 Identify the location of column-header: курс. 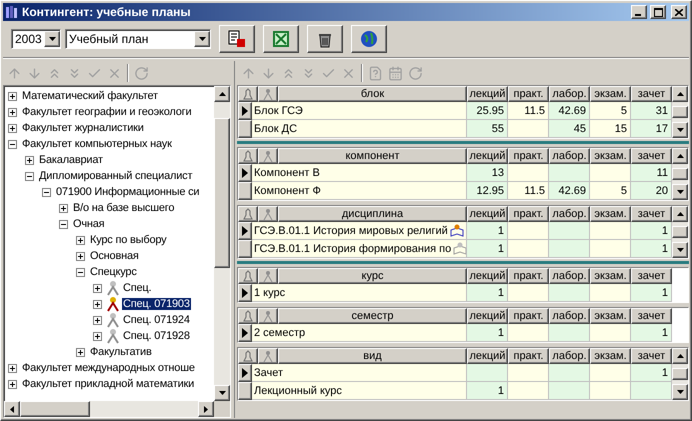
(372, 276).